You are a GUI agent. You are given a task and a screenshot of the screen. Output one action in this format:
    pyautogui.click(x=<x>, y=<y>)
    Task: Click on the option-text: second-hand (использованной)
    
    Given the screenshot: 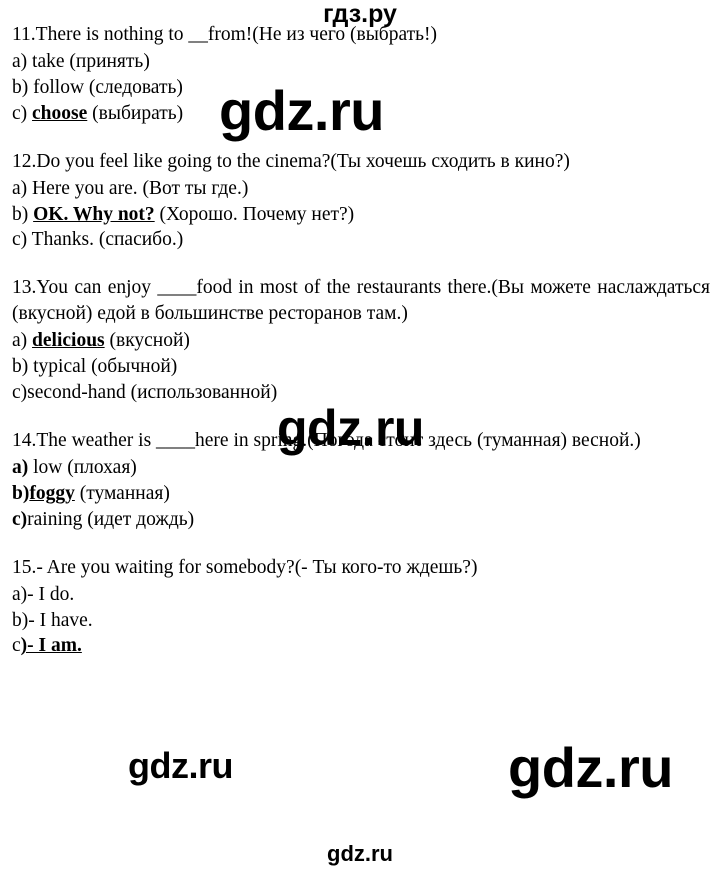 What is the action you would take?
    pyautogui.click(x=152, y=393)
    